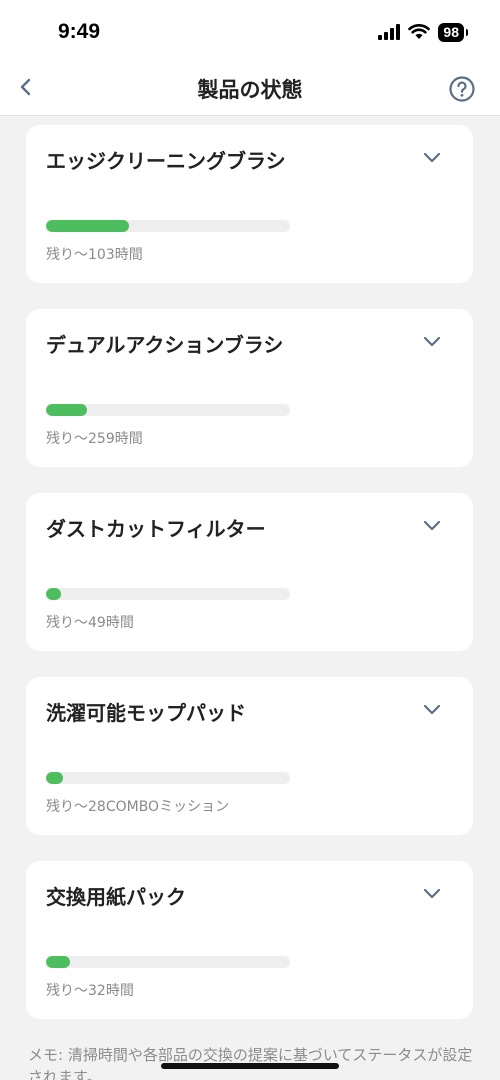 The image size is (500, 1080). Describe the element at coordinates (250, 31) in the screenshot. I see `status-bar: 9:49 98` at that location.